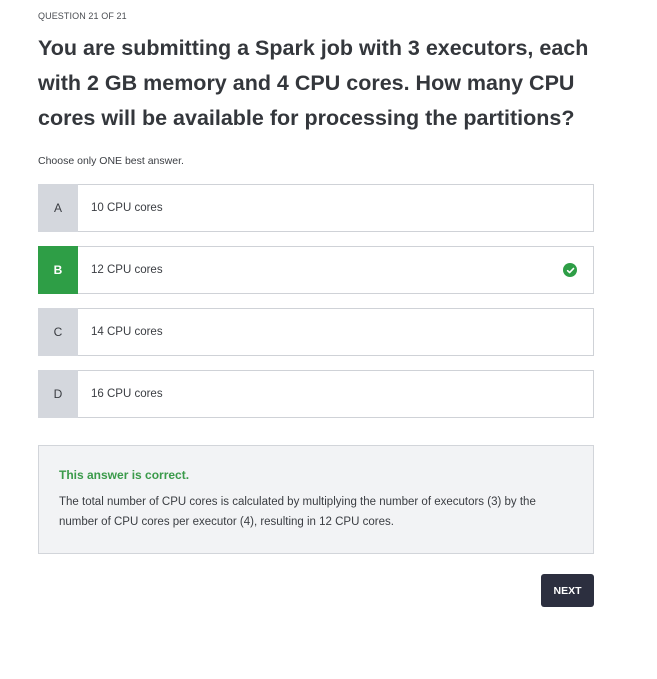  Describe the element at coordinates (82, 16) in the screenshot. I see `question-counter: QUESTION 21 OF 21` at that location.